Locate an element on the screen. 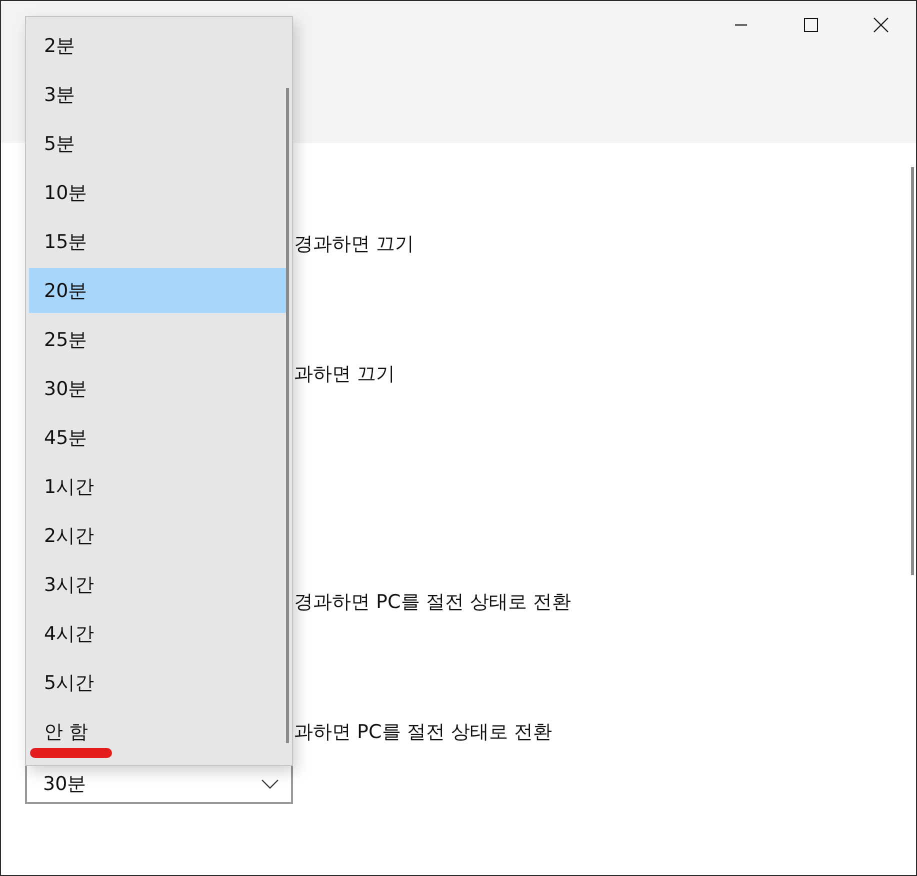 This screenshot has height=876, width=917. dropdown-option: 3시간 is located at coordinates (157, 584).